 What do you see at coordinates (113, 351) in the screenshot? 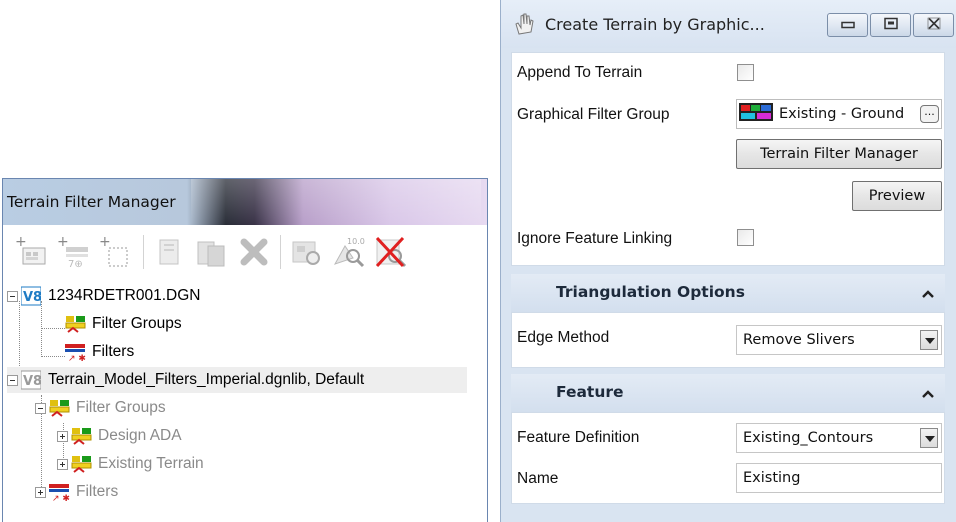
I see `tree-label-filters: Filters` at bounding box center [113, 351].